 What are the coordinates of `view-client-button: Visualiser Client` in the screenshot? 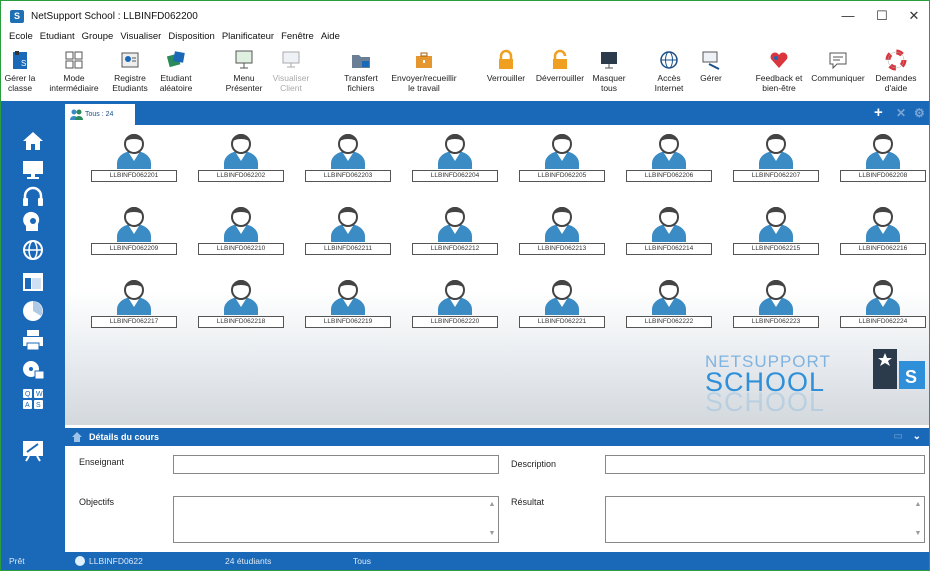 It's located at (291, 71).